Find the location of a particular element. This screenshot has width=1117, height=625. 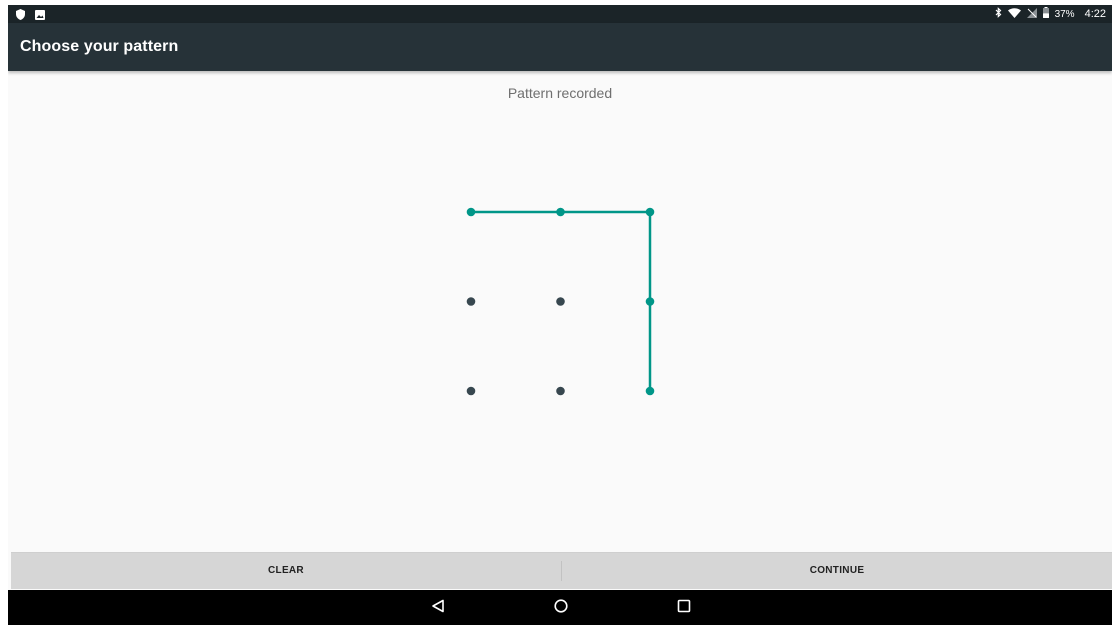

battery-percent: 37% is located at coordinates (1064, 14).